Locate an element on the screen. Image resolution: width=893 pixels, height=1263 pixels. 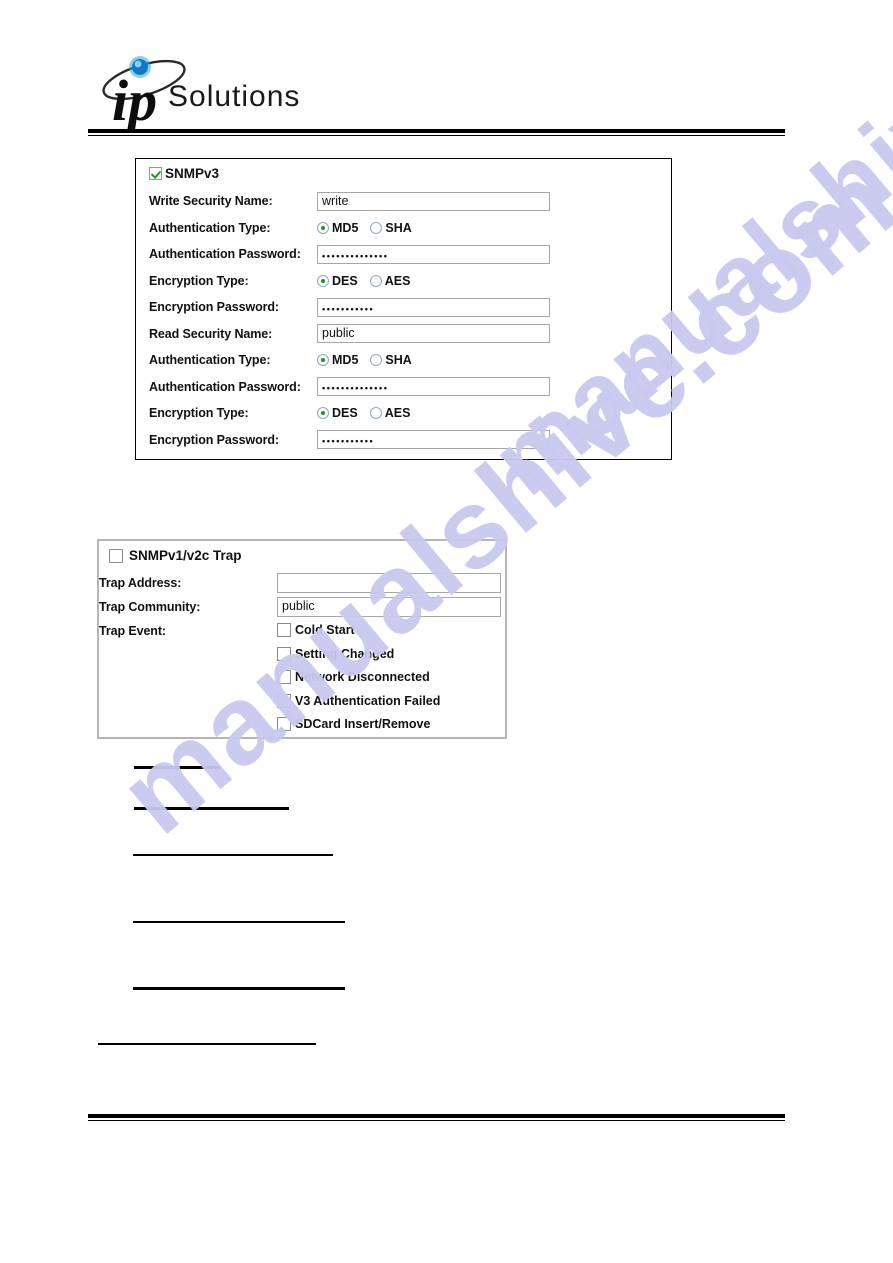
trap-event-label-text: Setting Changed is located at coordinates (345, 653).